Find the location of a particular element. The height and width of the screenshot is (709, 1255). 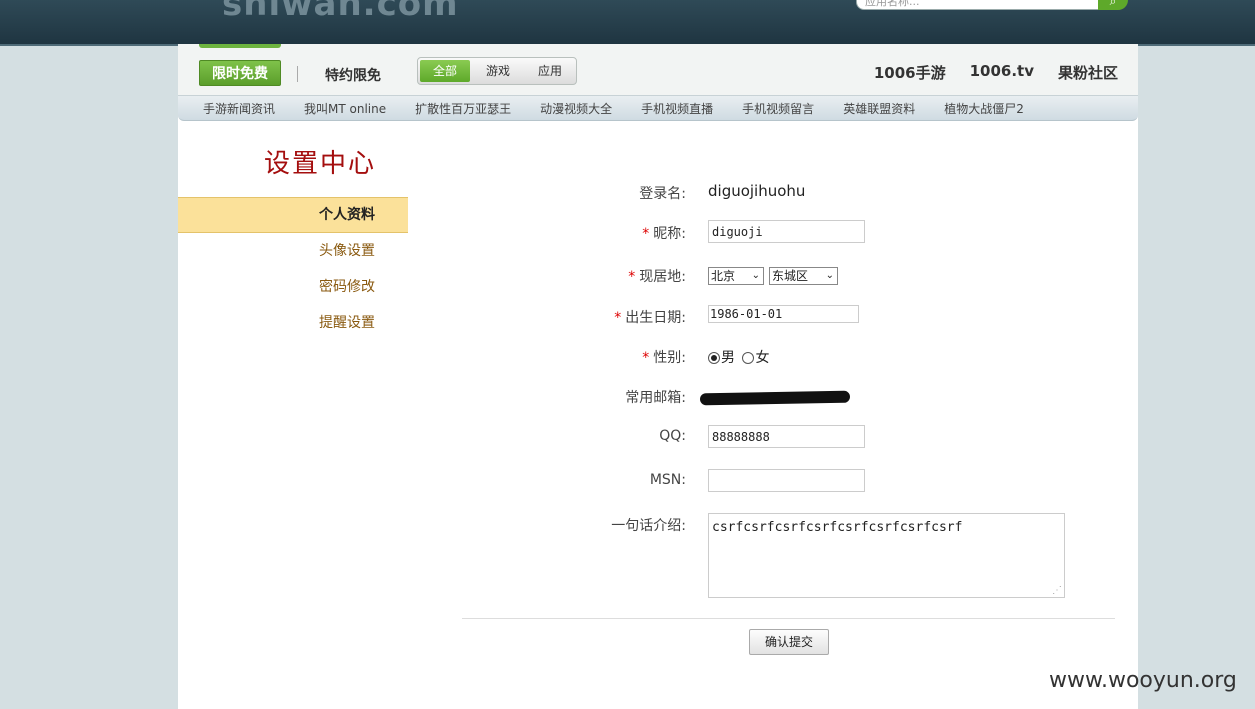

login-value: diguojihuohu is located at coordinates (757, 191).